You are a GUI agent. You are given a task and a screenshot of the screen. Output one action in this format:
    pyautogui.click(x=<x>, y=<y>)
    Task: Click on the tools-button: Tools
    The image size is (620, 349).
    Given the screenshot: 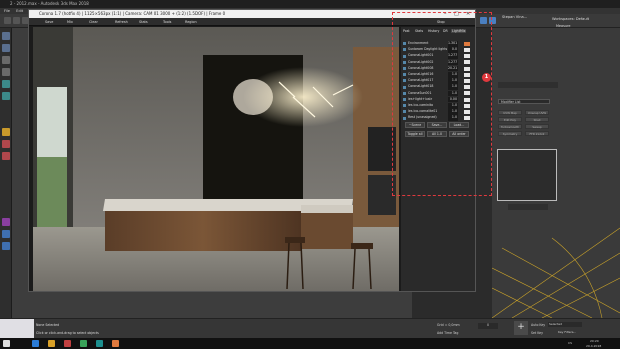 What is the action you would take?
    pyautogui.click(x=167, y=22)
    